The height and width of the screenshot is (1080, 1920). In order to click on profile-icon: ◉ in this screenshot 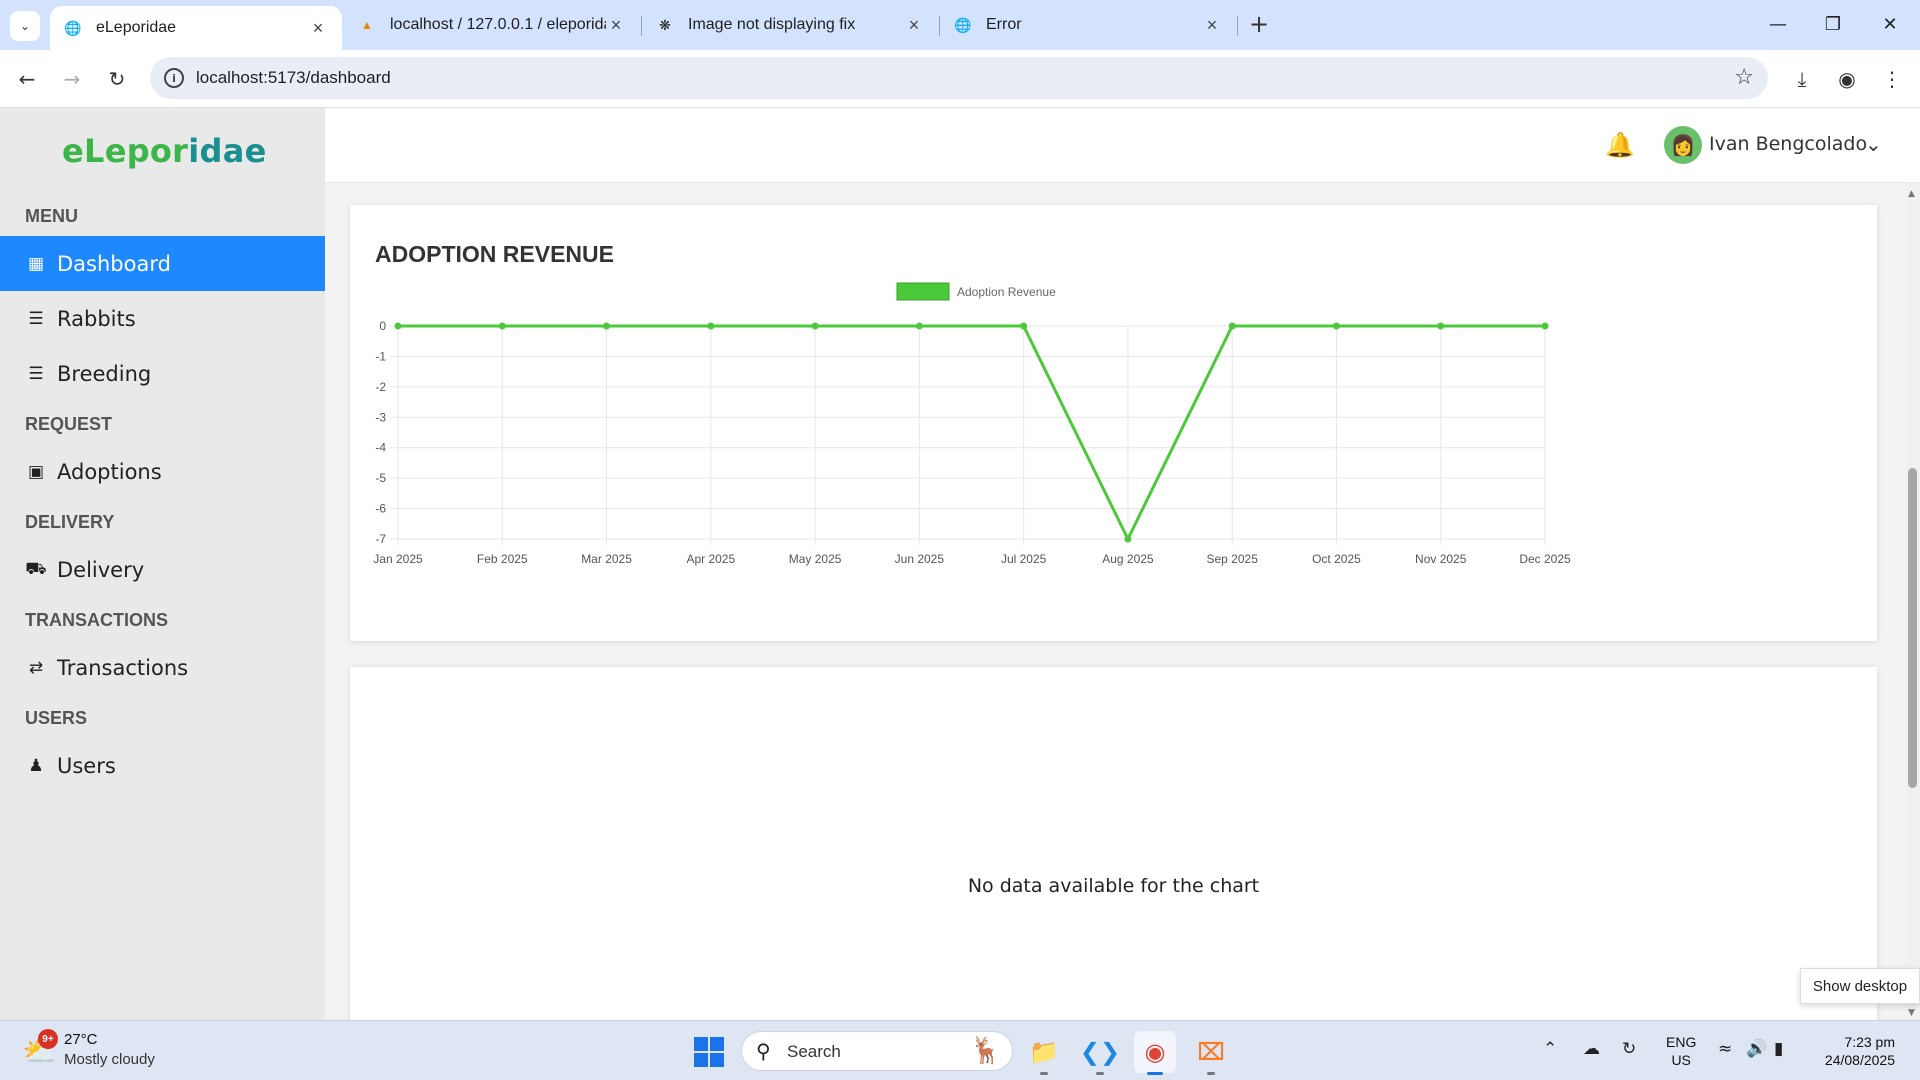, I will do `click(1847, 79)`.